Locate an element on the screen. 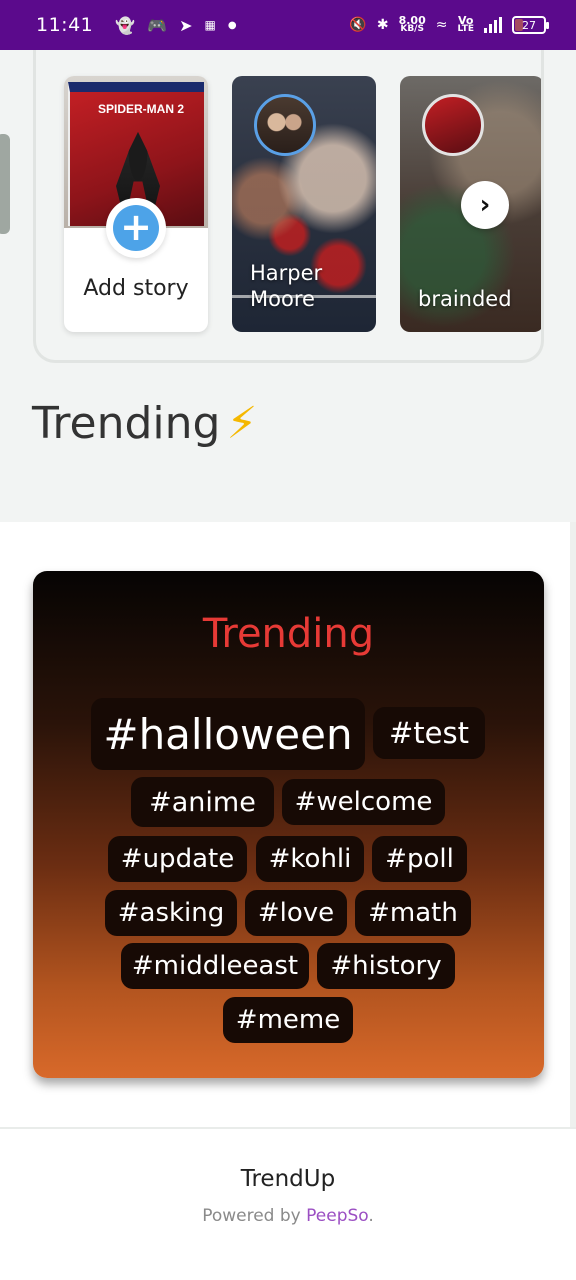 The height and width of the screenshot is (1280, 576). bluetooth-icon: ✱ is located at coordinates (382, 25).